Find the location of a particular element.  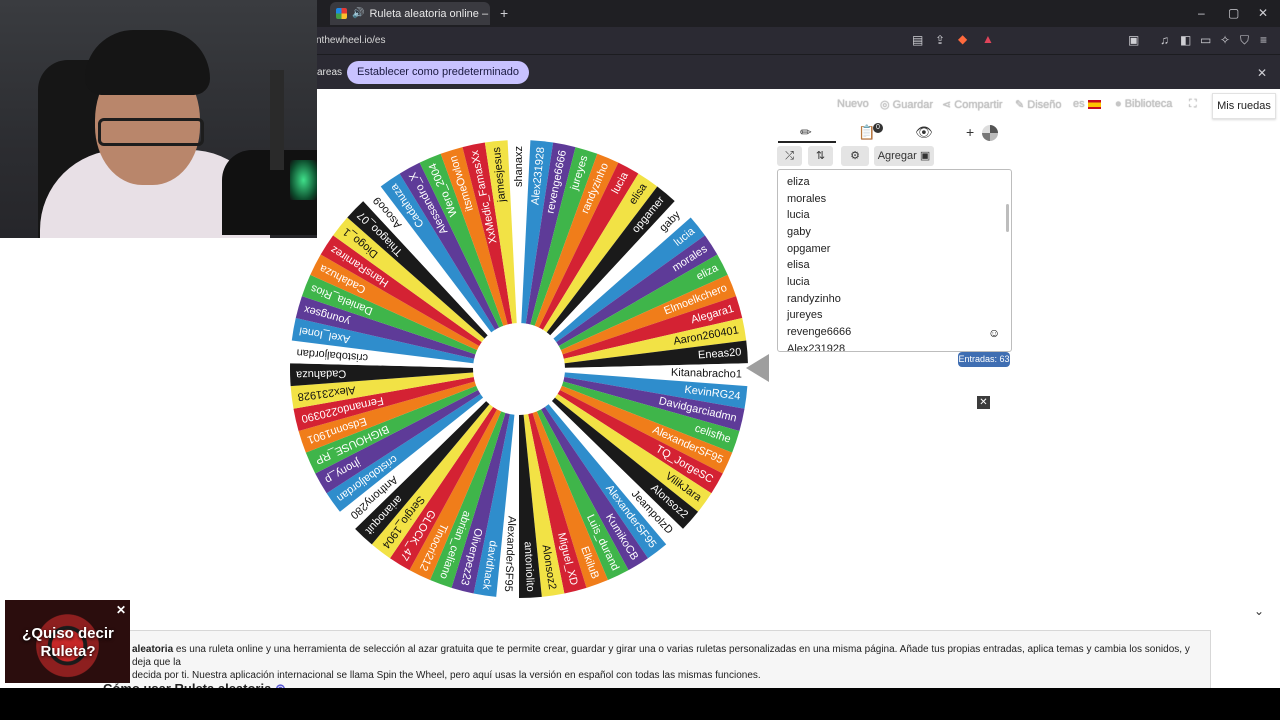

person-hair is located at coordinates (147, 62).